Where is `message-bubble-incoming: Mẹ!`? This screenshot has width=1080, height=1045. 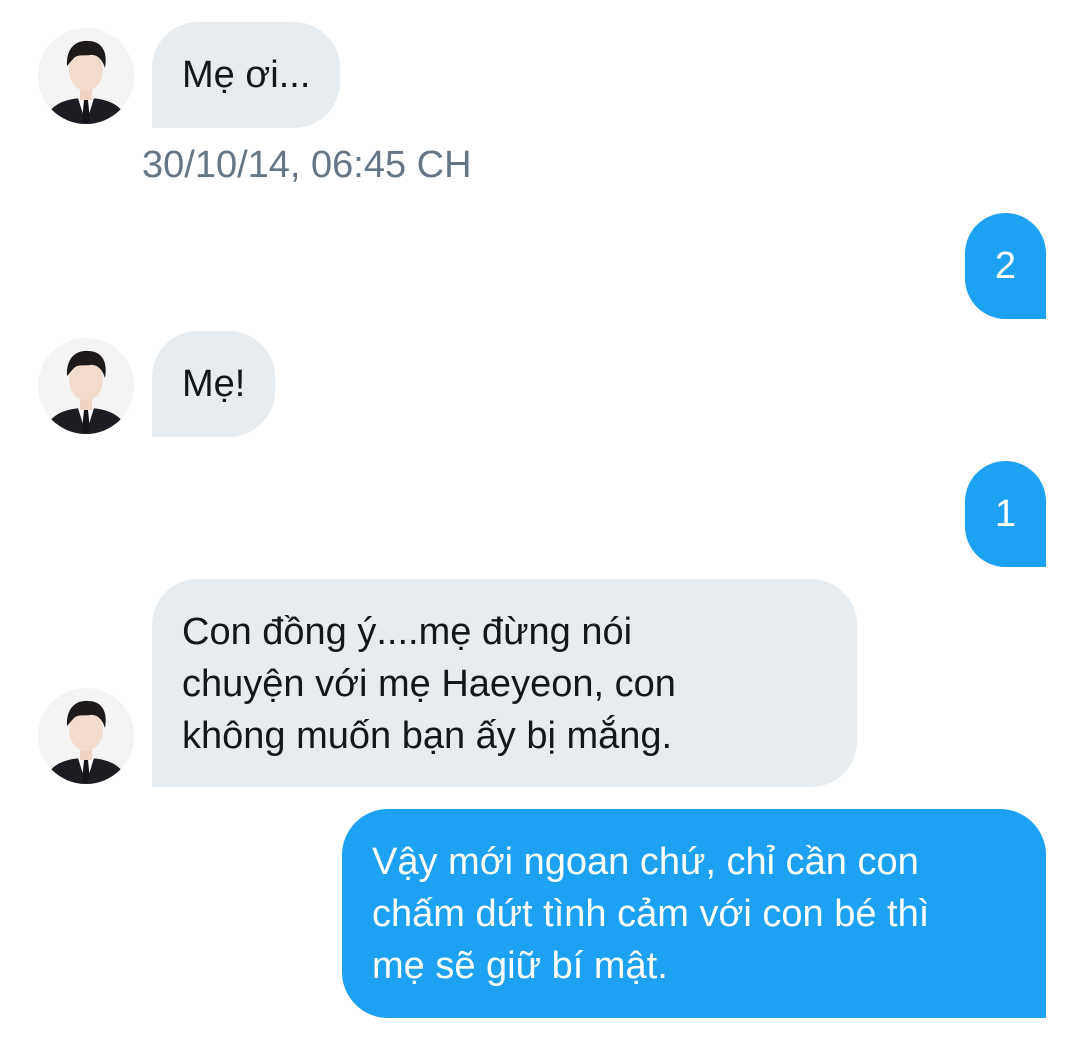
message-bubble-incoming: Mẹ! is located at coordinates (214, 384).